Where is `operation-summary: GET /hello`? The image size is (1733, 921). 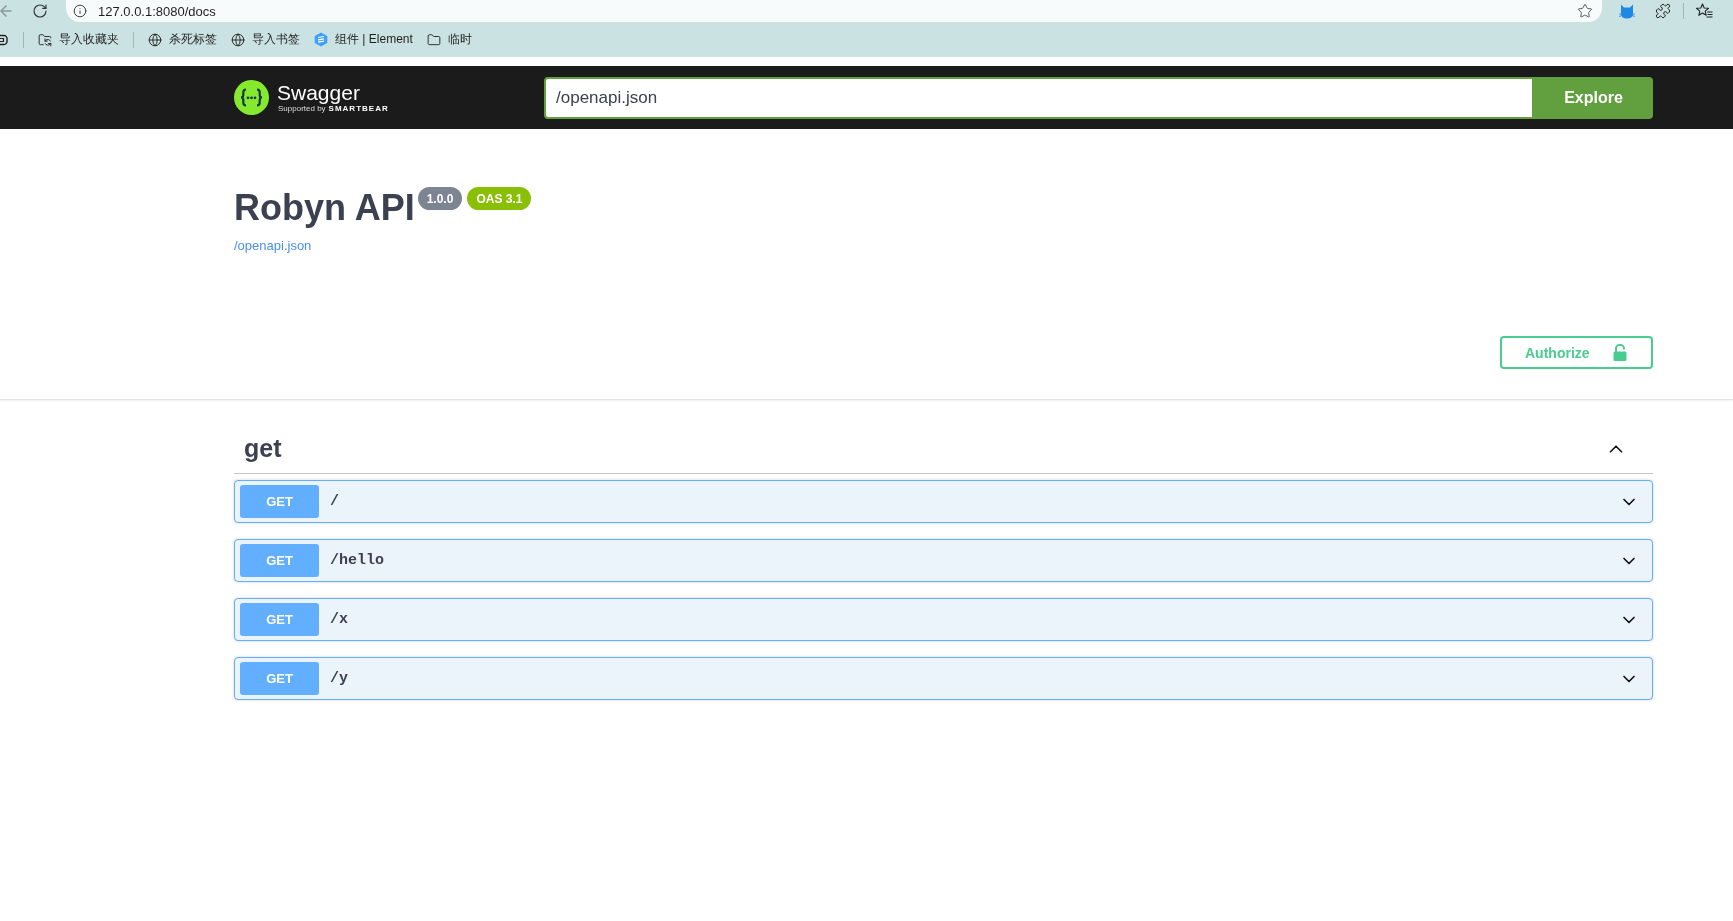
operation-summary: GET /hello is located at coordinates (943, 560).